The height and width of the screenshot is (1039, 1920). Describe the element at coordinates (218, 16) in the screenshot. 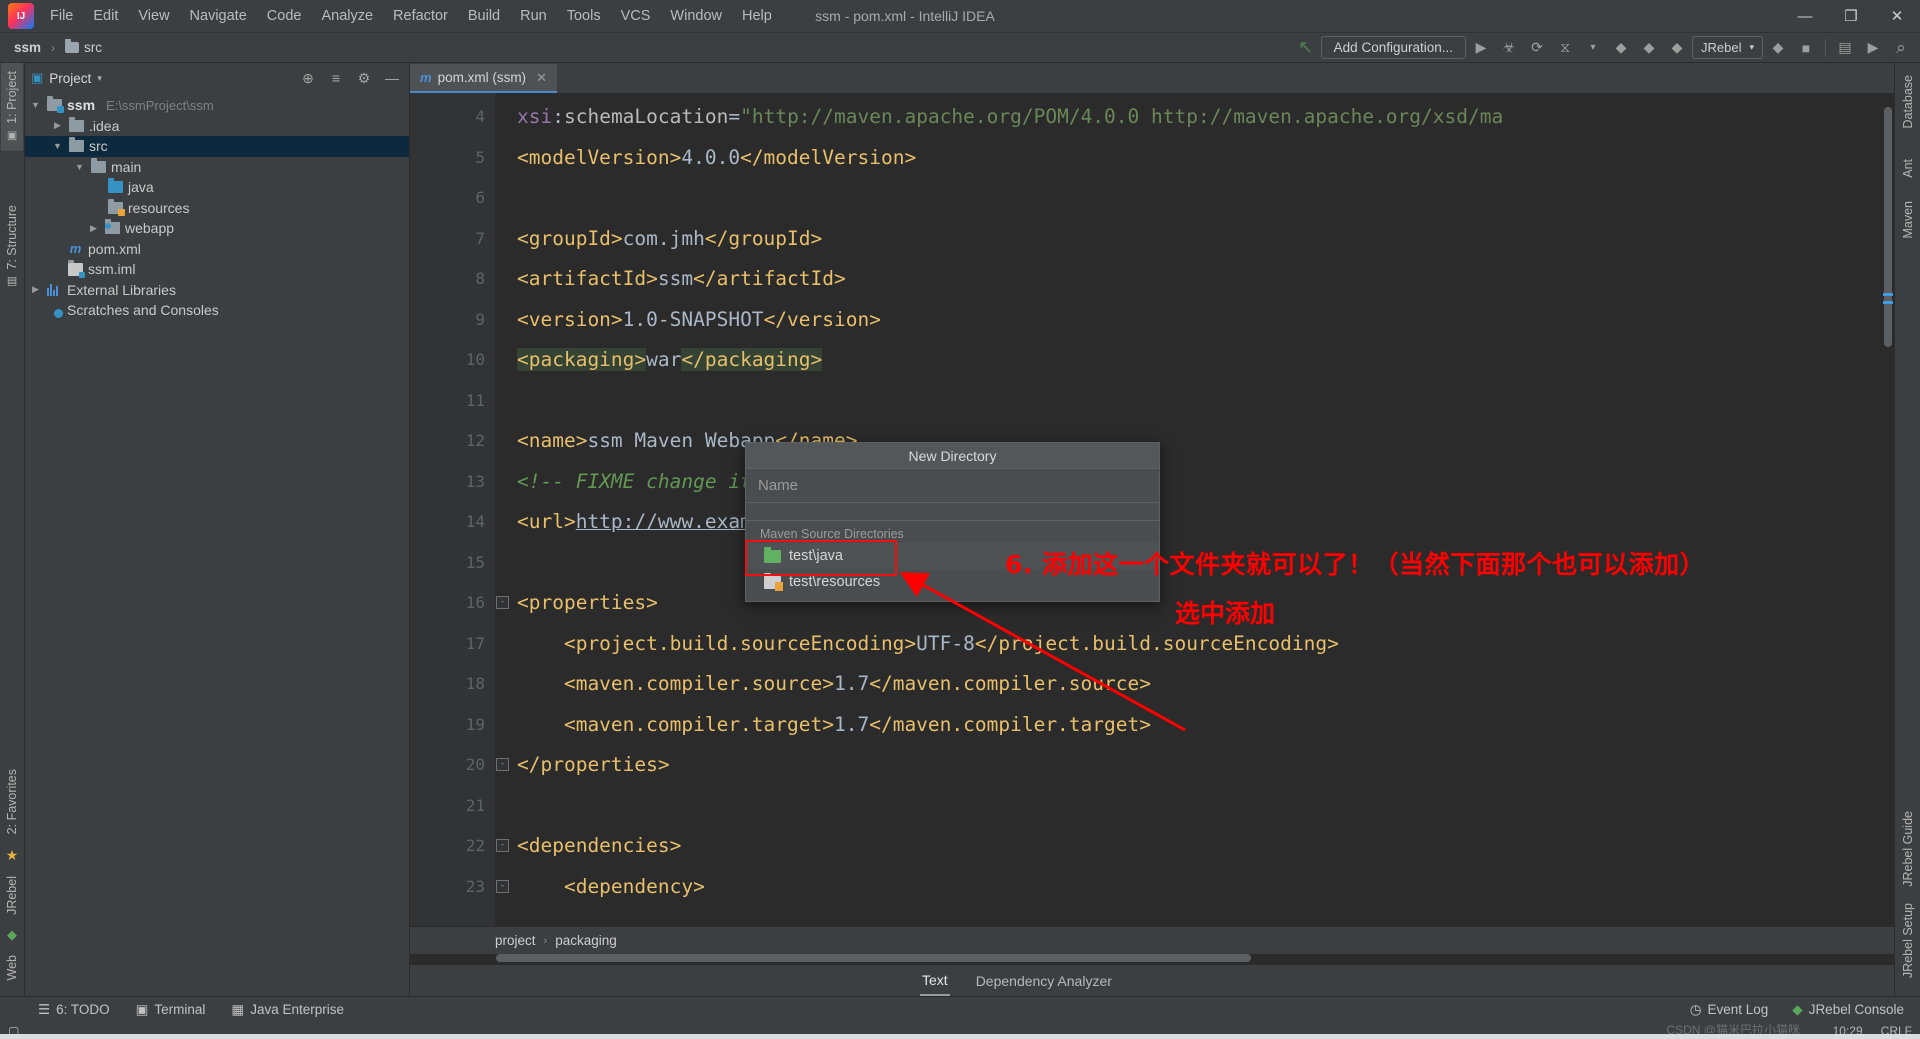

I see `menu-navigate: Navigate` at that location.